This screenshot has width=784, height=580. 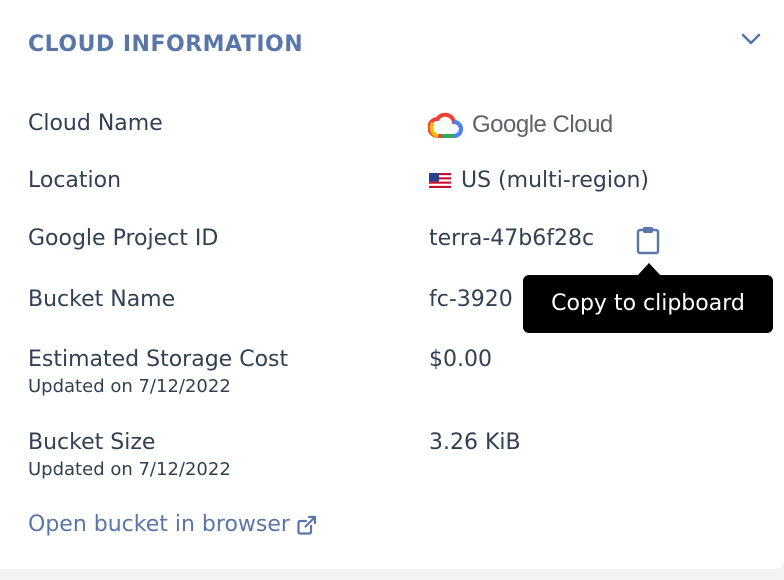 What do you see at coordinates (92, 442) in the screenshot?
I see `bucket-size-label: Bucket Size` at bounding box center [92, 442].